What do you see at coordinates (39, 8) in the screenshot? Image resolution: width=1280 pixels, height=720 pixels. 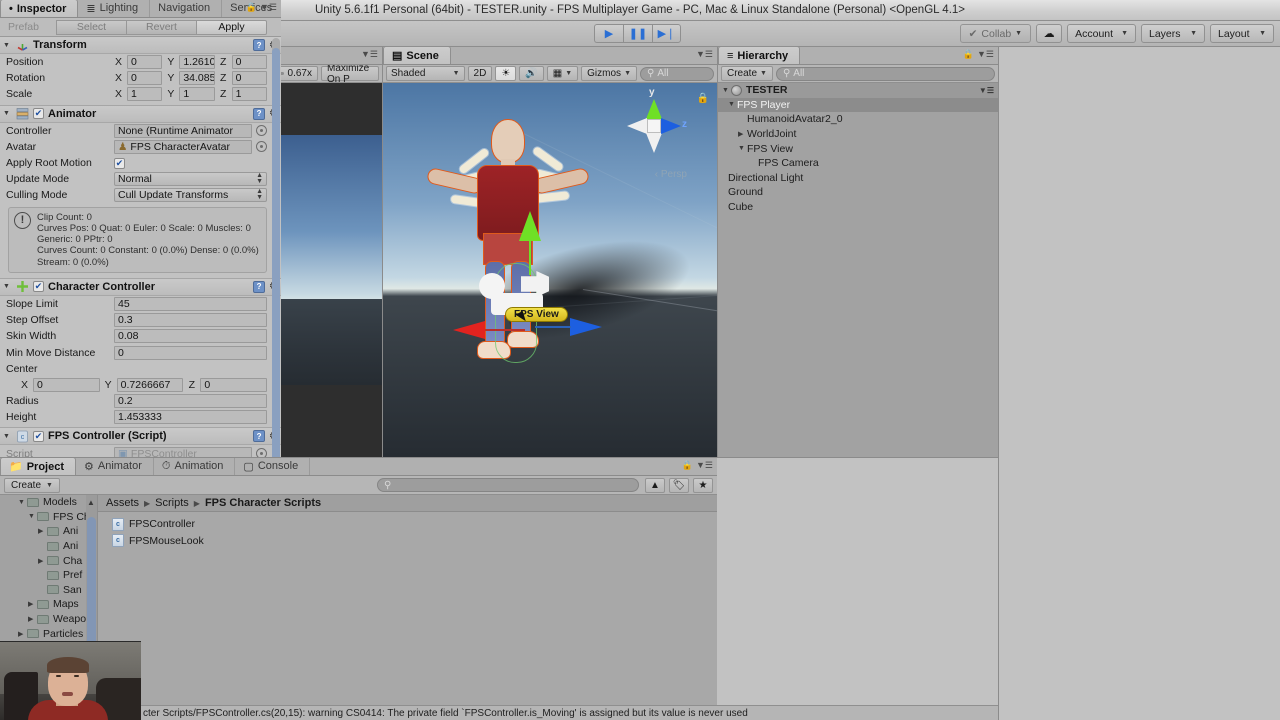 I see `tab-inspector: • Inspector` at bounding box center [39, 8].